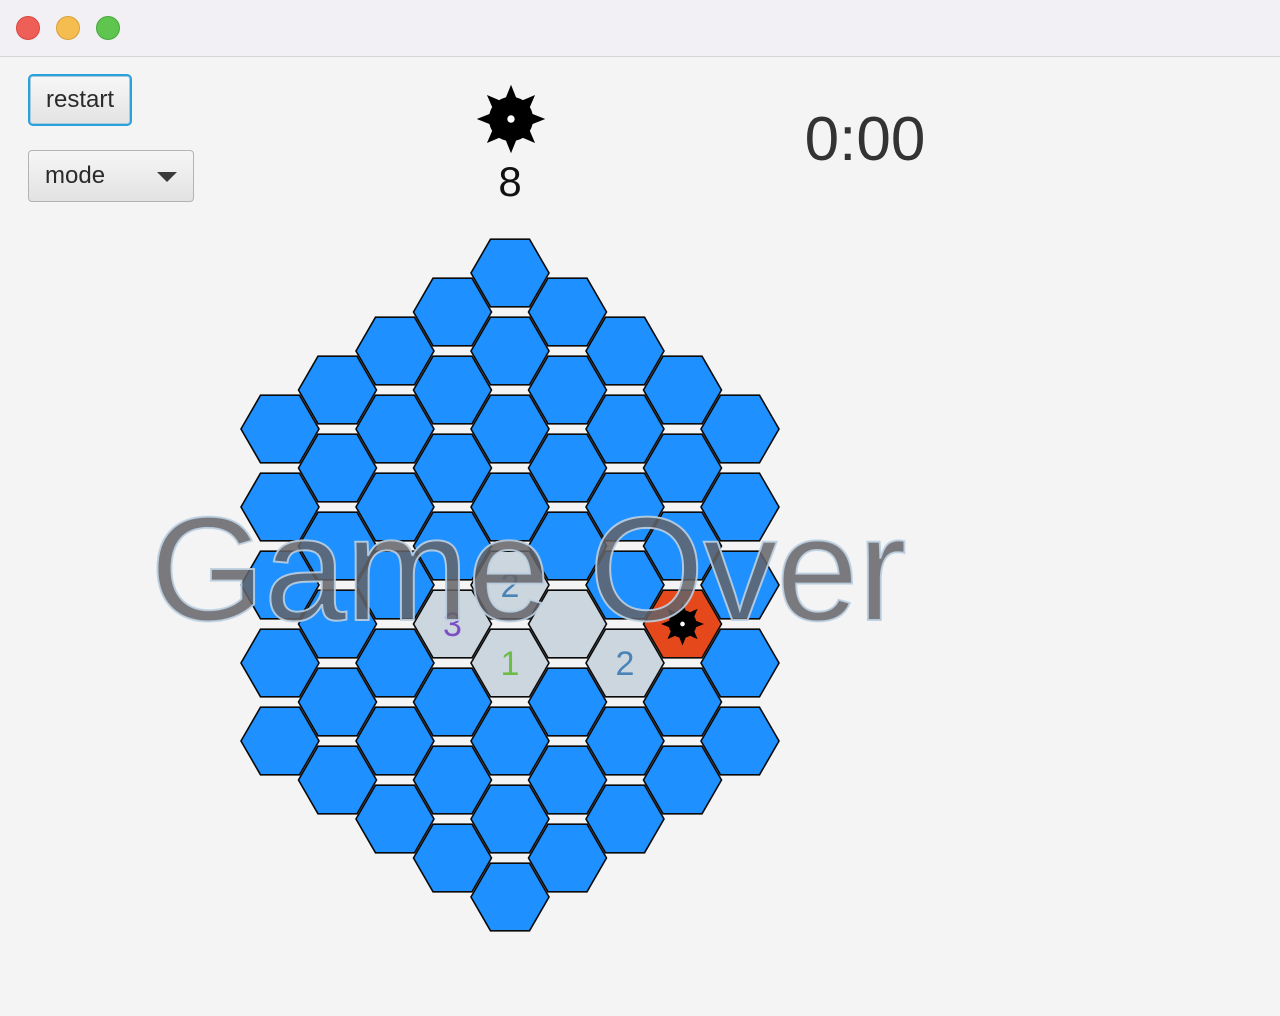 The width and height of the screenshot is (1280, 1016). Describe the element at coordinates (510, 664) in the screenshot. I see `cell-count: 1` at that location.